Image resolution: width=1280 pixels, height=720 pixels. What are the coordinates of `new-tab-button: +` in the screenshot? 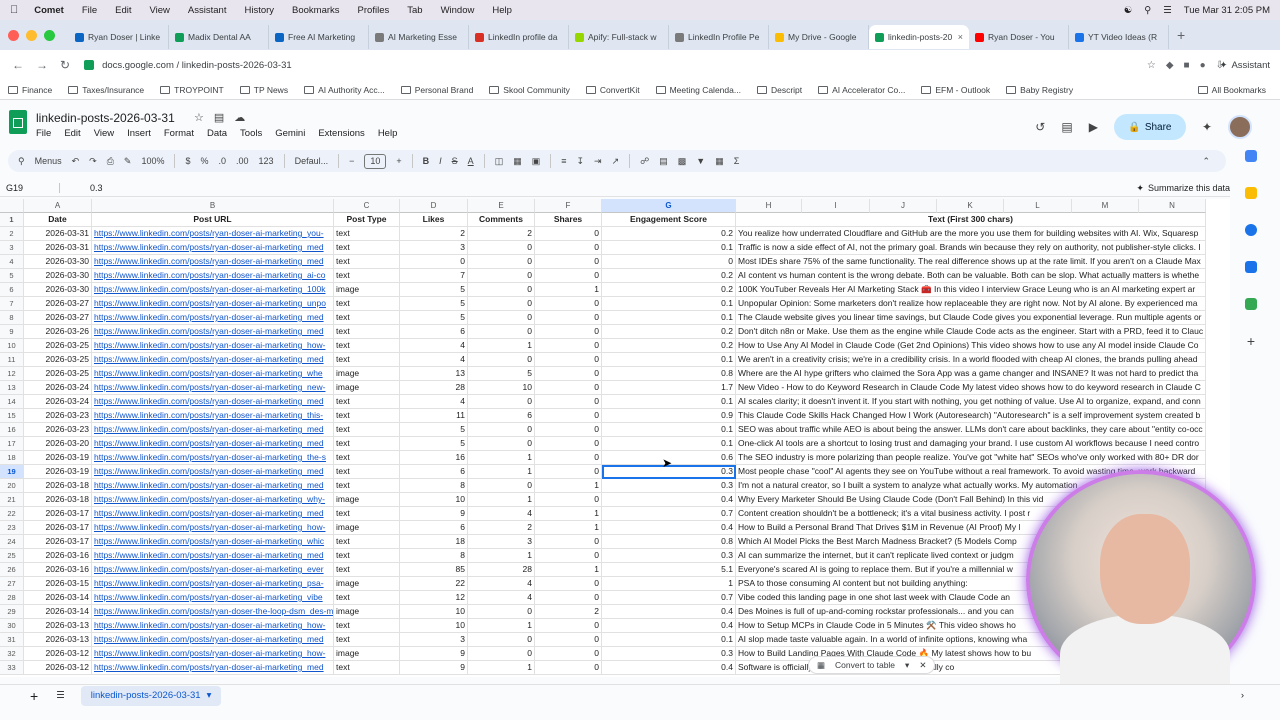 It's located at (1181, 35).